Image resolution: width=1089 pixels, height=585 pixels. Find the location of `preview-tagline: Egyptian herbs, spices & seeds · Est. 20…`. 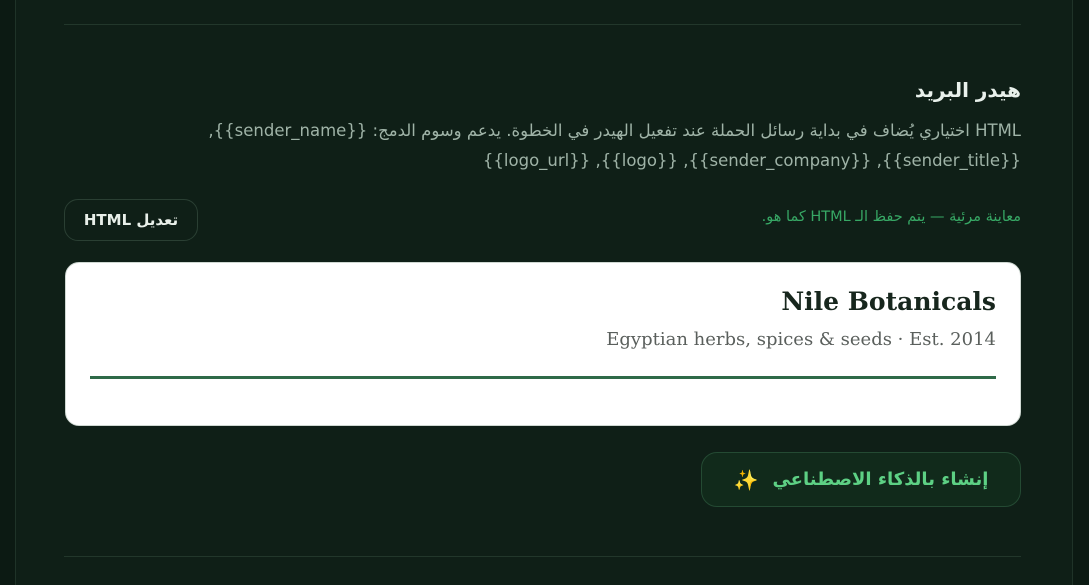

preview-tagline: Egyptian herbs, spices & seeds · Est. 20… is located at coordinates (801, 339).